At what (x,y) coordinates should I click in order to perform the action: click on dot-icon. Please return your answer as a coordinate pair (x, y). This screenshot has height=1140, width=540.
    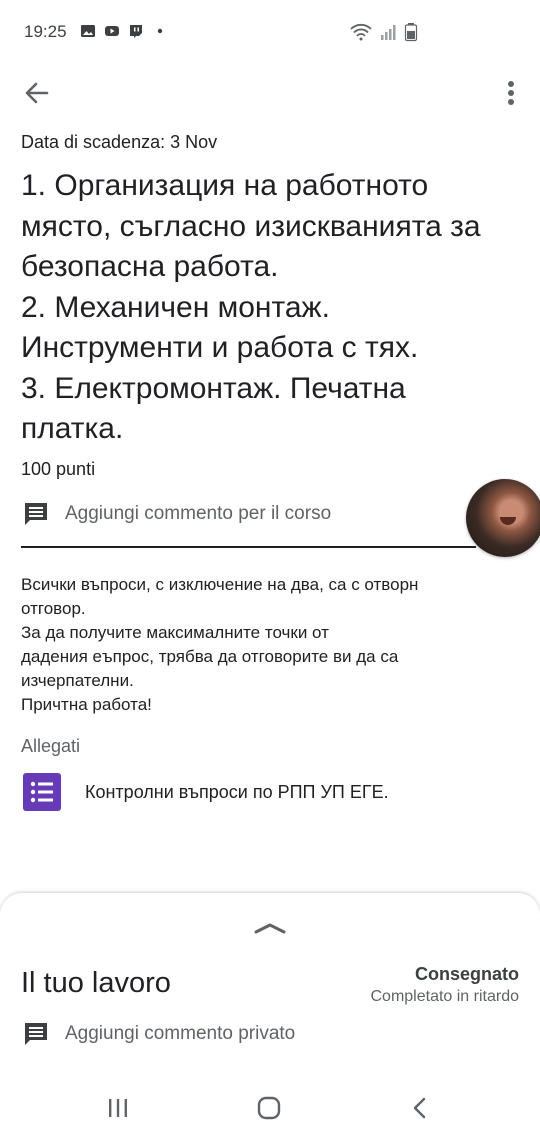
    Looking at the image, I should click on (160, 31).